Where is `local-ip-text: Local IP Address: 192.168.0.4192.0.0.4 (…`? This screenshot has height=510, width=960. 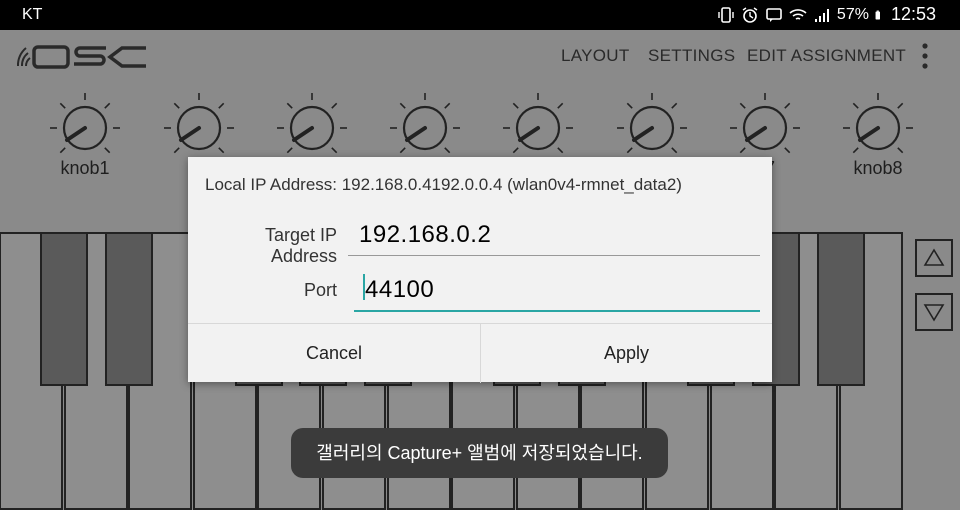
local-ip-text: Local IP Address: 192.168.0.4192.0.0.4 (… is located at coordinates (443, 184).